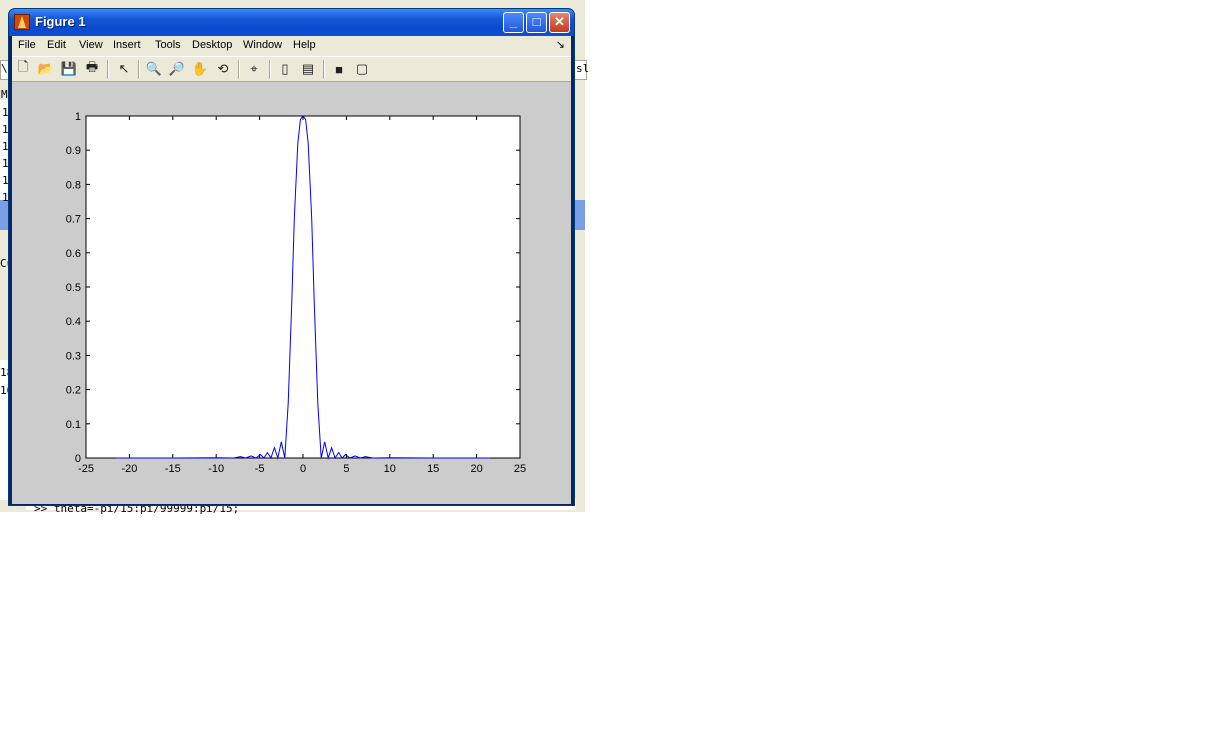 This screenshot has height=748, width=1218. Describe the element at coordinates (92, 68) in the screenshot. I see `print-figure-icon: 🖶` at that location.